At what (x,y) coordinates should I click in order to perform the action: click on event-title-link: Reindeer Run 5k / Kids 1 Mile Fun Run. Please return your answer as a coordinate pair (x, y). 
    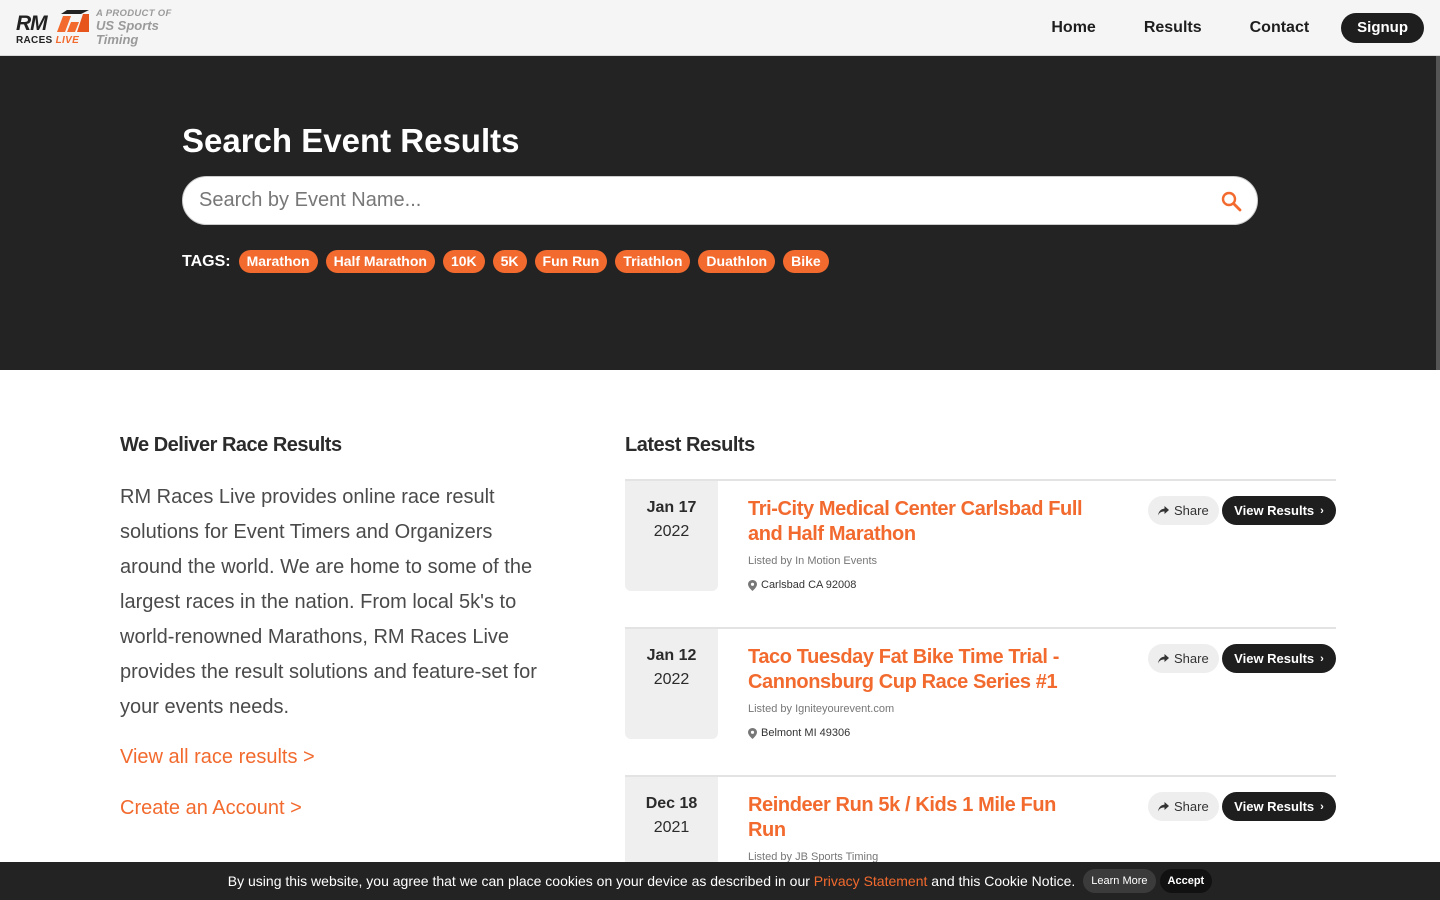
    Looking at the image, I should click on (918, 818).